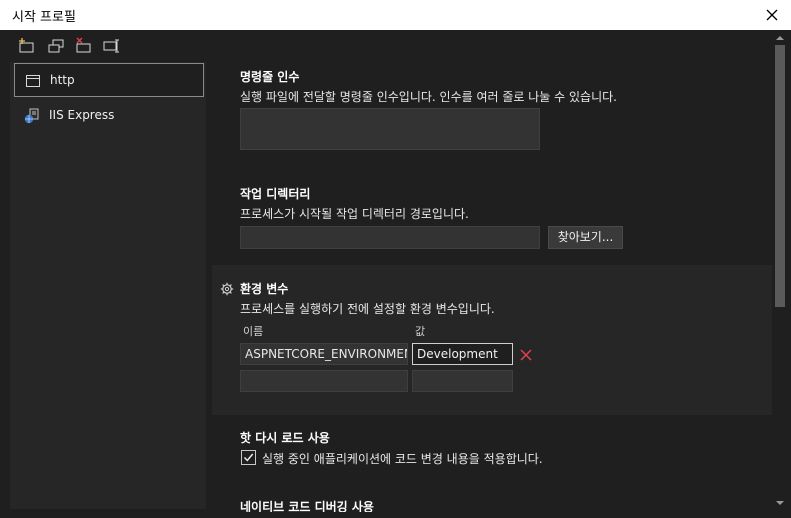 The image size is (791, 518). Describe the element at coordinates (270, 77) in the screenshot. I see `command-line-args-title: 명령줄 인수` at that location.